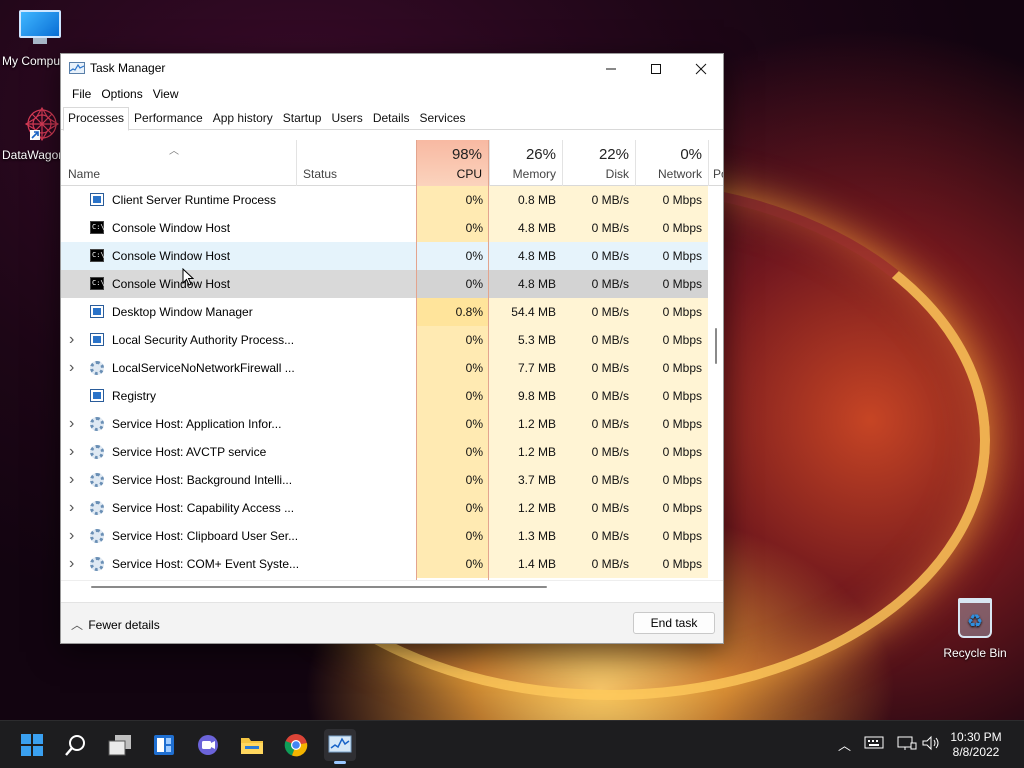 This screenshot has height=768, width=1024. Describe the element at coordinates (525, 163) in the screenshot. I see `column-header-memory: 26% Memory` at that location.